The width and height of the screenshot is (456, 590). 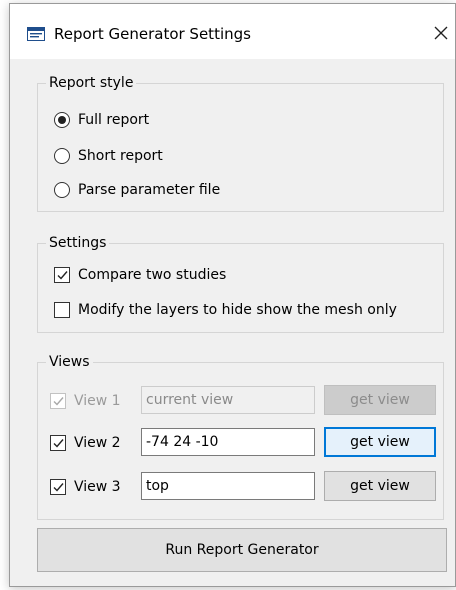 What do you see at coordinates (380, 442) in the screenshot?
I see `view-2-get-view-button: get view` at bounding box center [380, 442].